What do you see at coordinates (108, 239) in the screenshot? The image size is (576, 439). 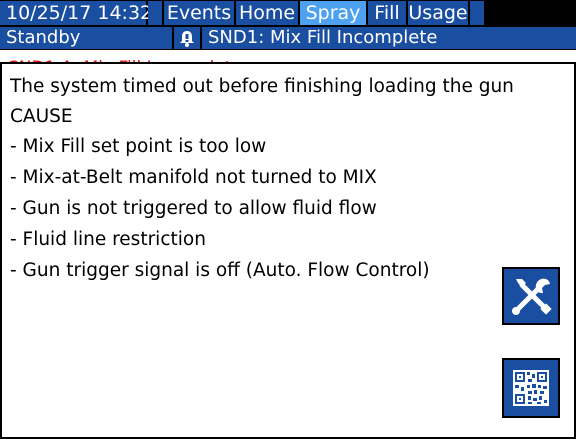 I see `cause-item: - Fluid line restriction` at bounding box center [108, 239].